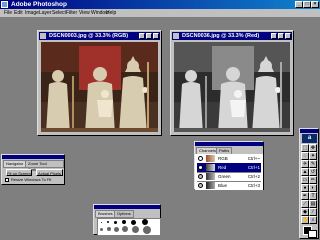 The image size is (320, 240). What do you see at coordinates (224, 176) in the screenshot?
I see `channel-name: Green` at bounding box center [224, 176].